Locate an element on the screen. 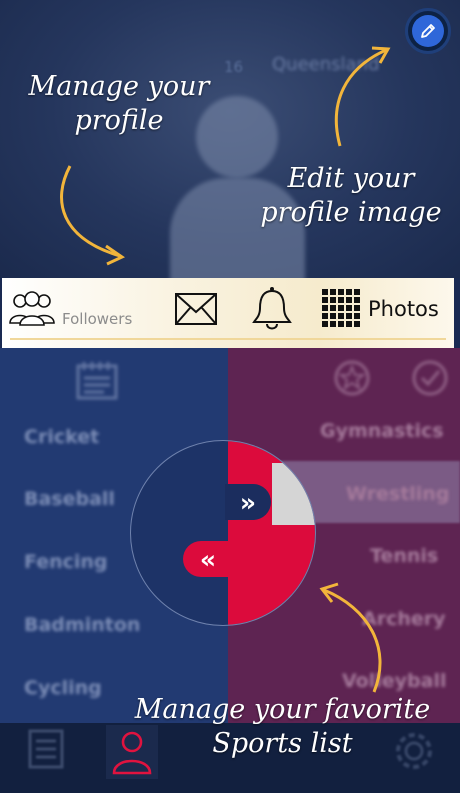 The width and height of the screenshot is (460, 793). sport-item-gymnastics: Gymnastics is located at coordinates (382, 431).